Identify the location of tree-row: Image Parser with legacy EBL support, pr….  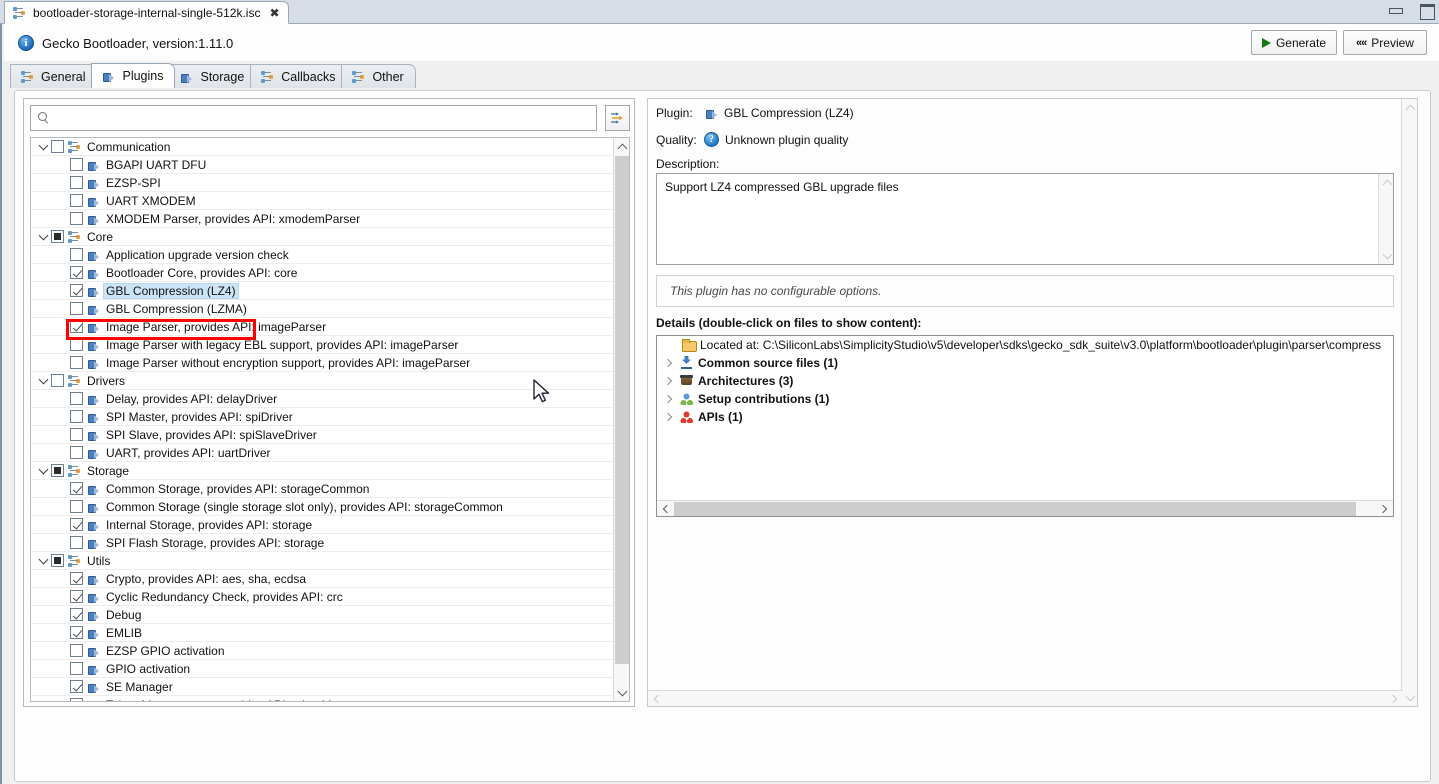
(322, 345).